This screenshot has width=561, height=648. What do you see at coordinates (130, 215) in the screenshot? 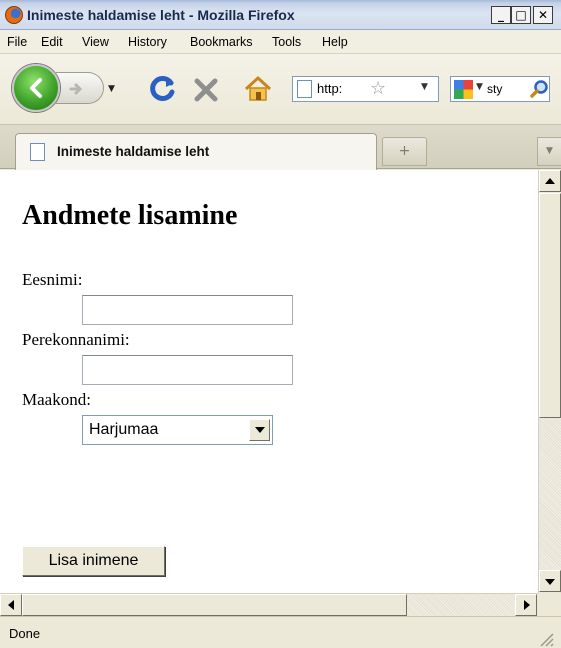
I see `page-heading: Andmete lisamine` at bounding box center [130, 215].